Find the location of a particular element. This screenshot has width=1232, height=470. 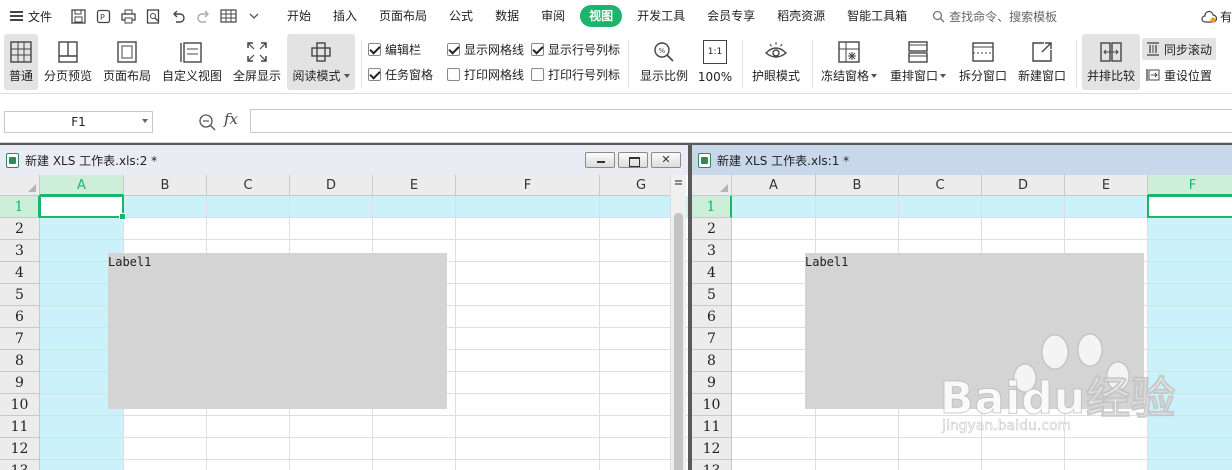

label-control: Label1 is located at coordinates (277, 331).